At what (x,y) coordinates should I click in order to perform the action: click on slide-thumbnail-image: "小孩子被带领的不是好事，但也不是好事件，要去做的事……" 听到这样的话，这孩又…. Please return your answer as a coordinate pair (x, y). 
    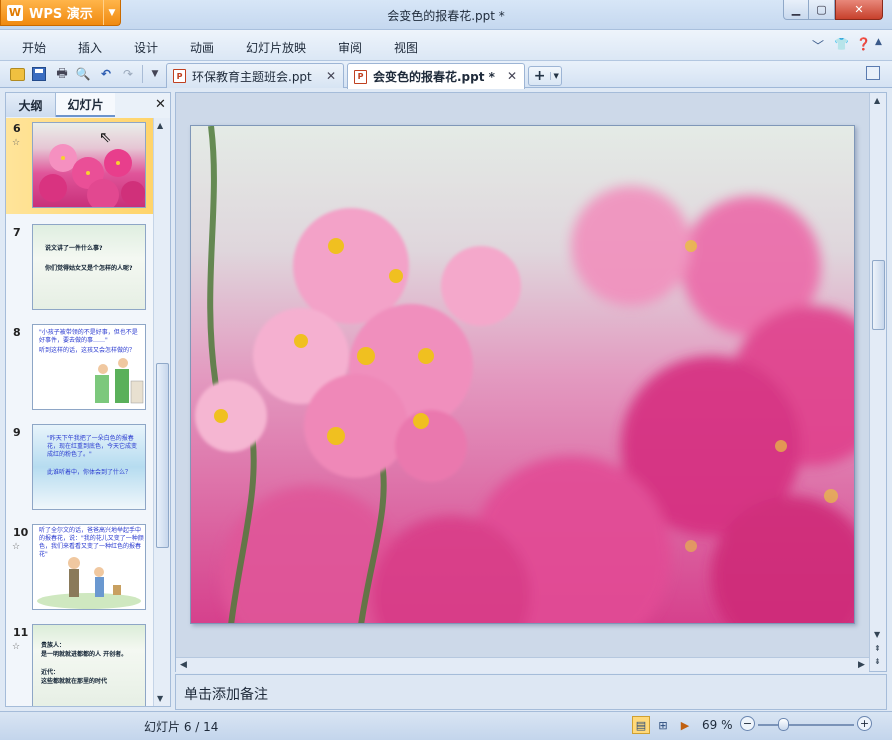
    Looking at the image, I should click on (89, 367).